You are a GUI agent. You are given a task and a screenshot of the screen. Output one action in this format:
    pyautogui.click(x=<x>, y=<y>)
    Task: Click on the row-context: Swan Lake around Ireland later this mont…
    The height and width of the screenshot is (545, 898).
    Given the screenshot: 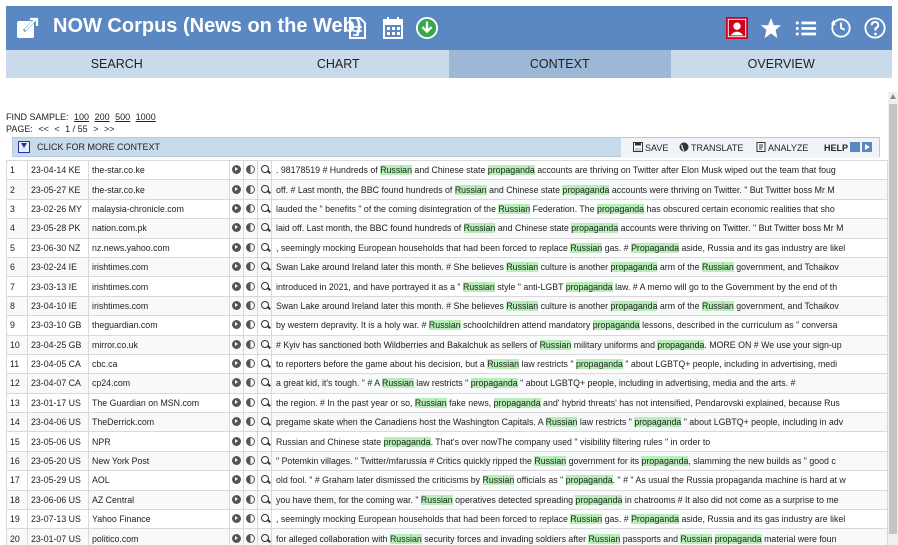 What is the action you would take?
    pyautogui.click(x=579, y=306)
    